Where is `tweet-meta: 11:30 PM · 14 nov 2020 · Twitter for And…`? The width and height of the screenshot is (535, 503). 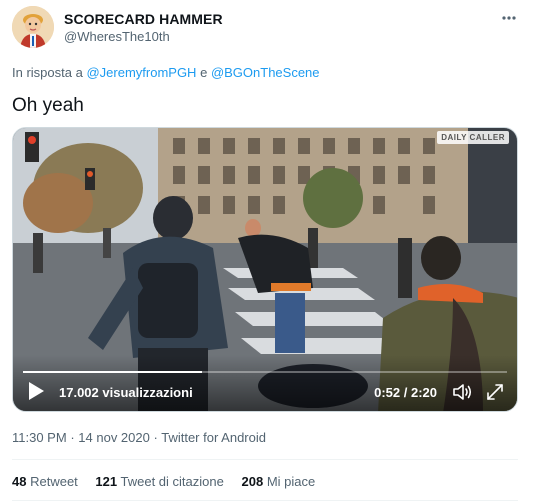 tweet-meta: 11:30 PM · 14 nov 2020 · Twitter for And… is located at coordinates (139, 438).